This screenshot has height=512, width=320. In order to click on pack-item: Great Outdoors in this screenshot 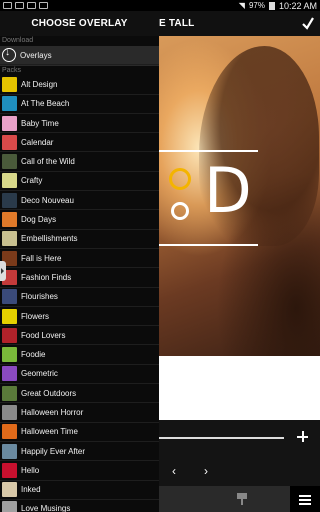, I will do `click(79, 394)`.